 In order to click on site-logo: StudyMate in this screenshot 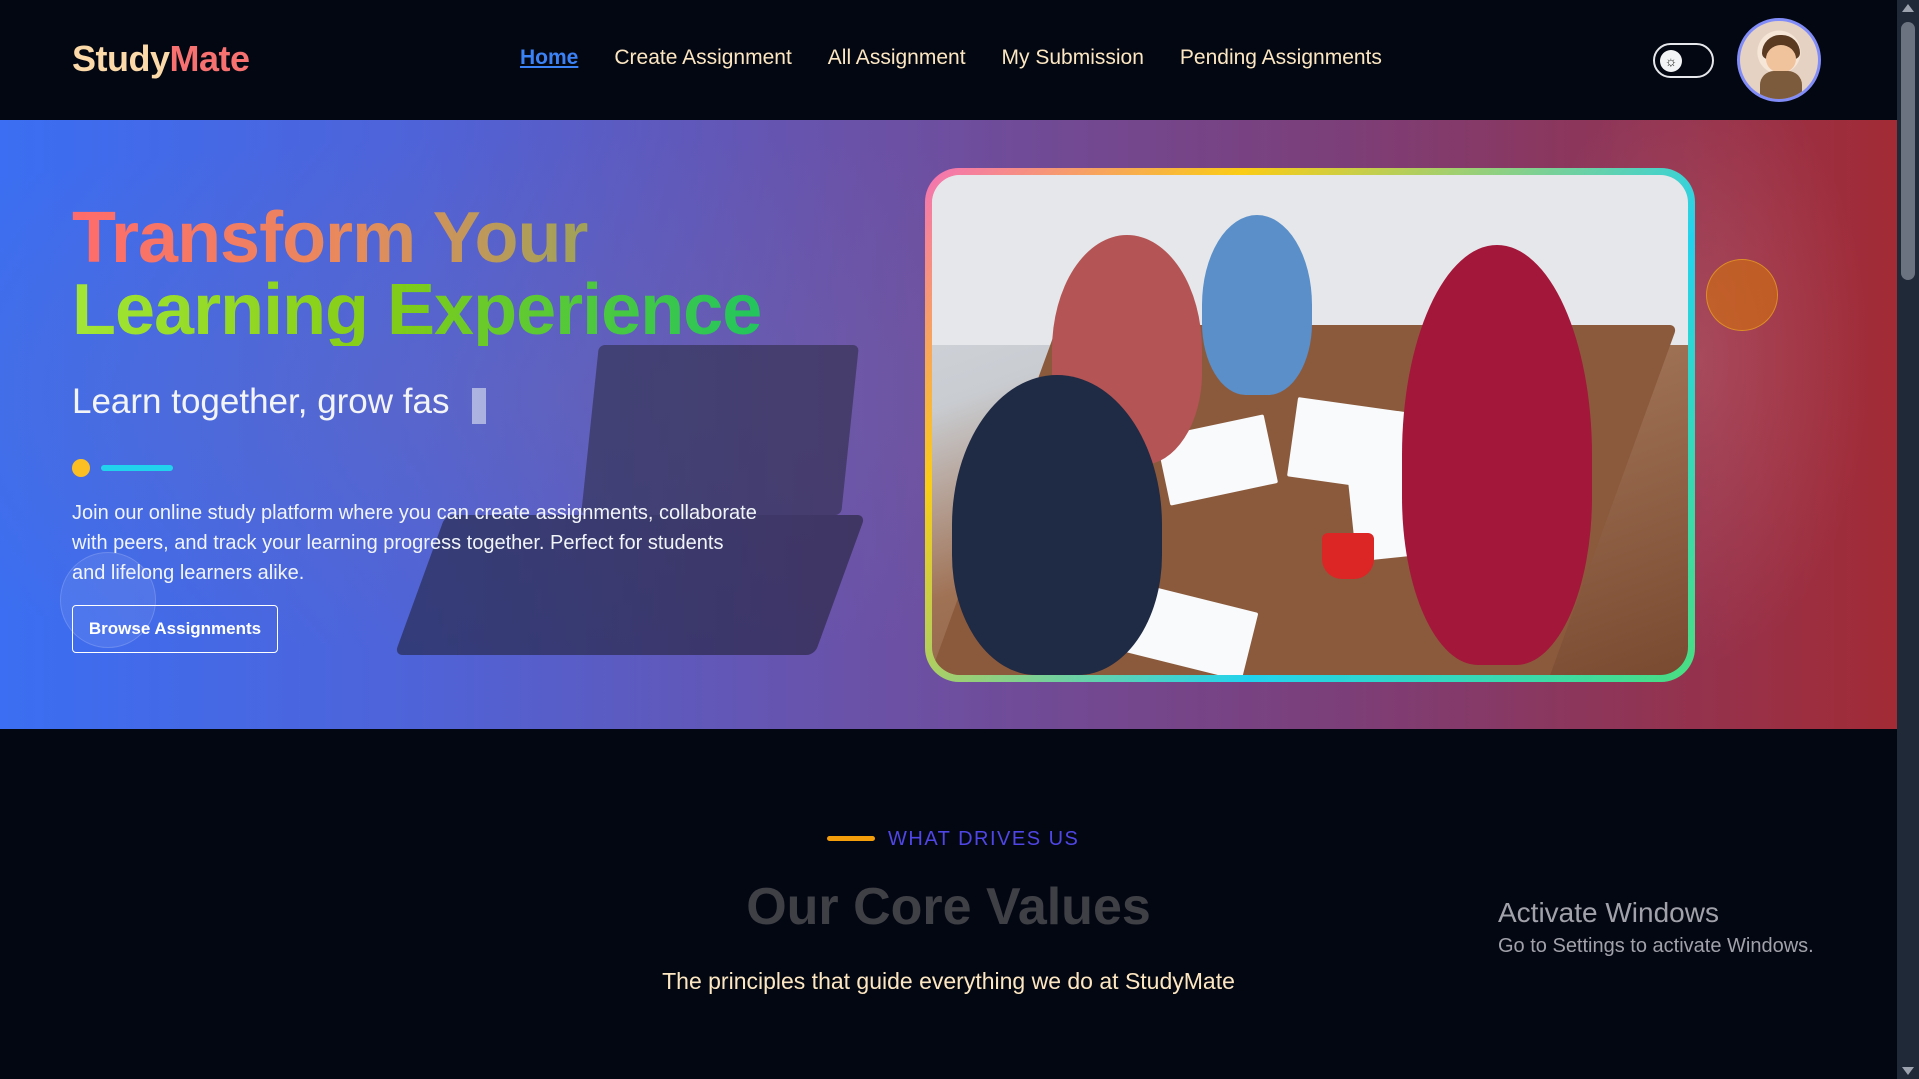, I will do `click(161, 59)`.